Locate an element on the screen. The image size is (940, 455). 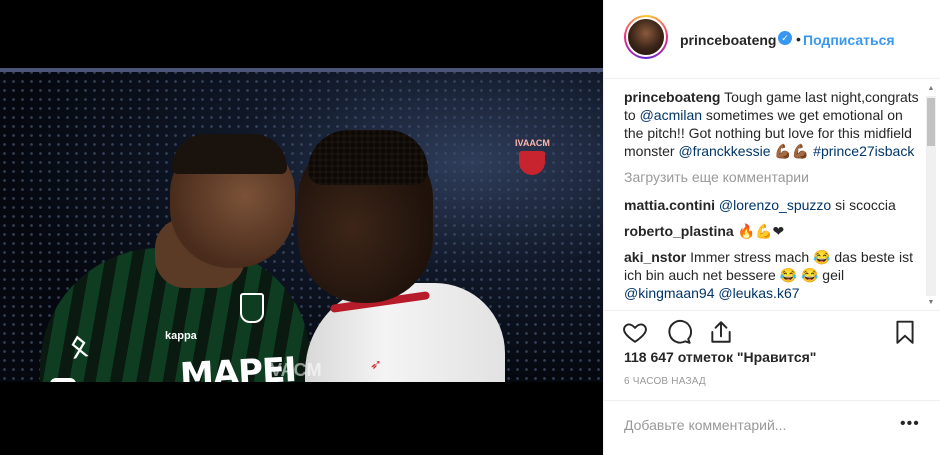
header-username: princeboateng is located at coordinates (728, 40).